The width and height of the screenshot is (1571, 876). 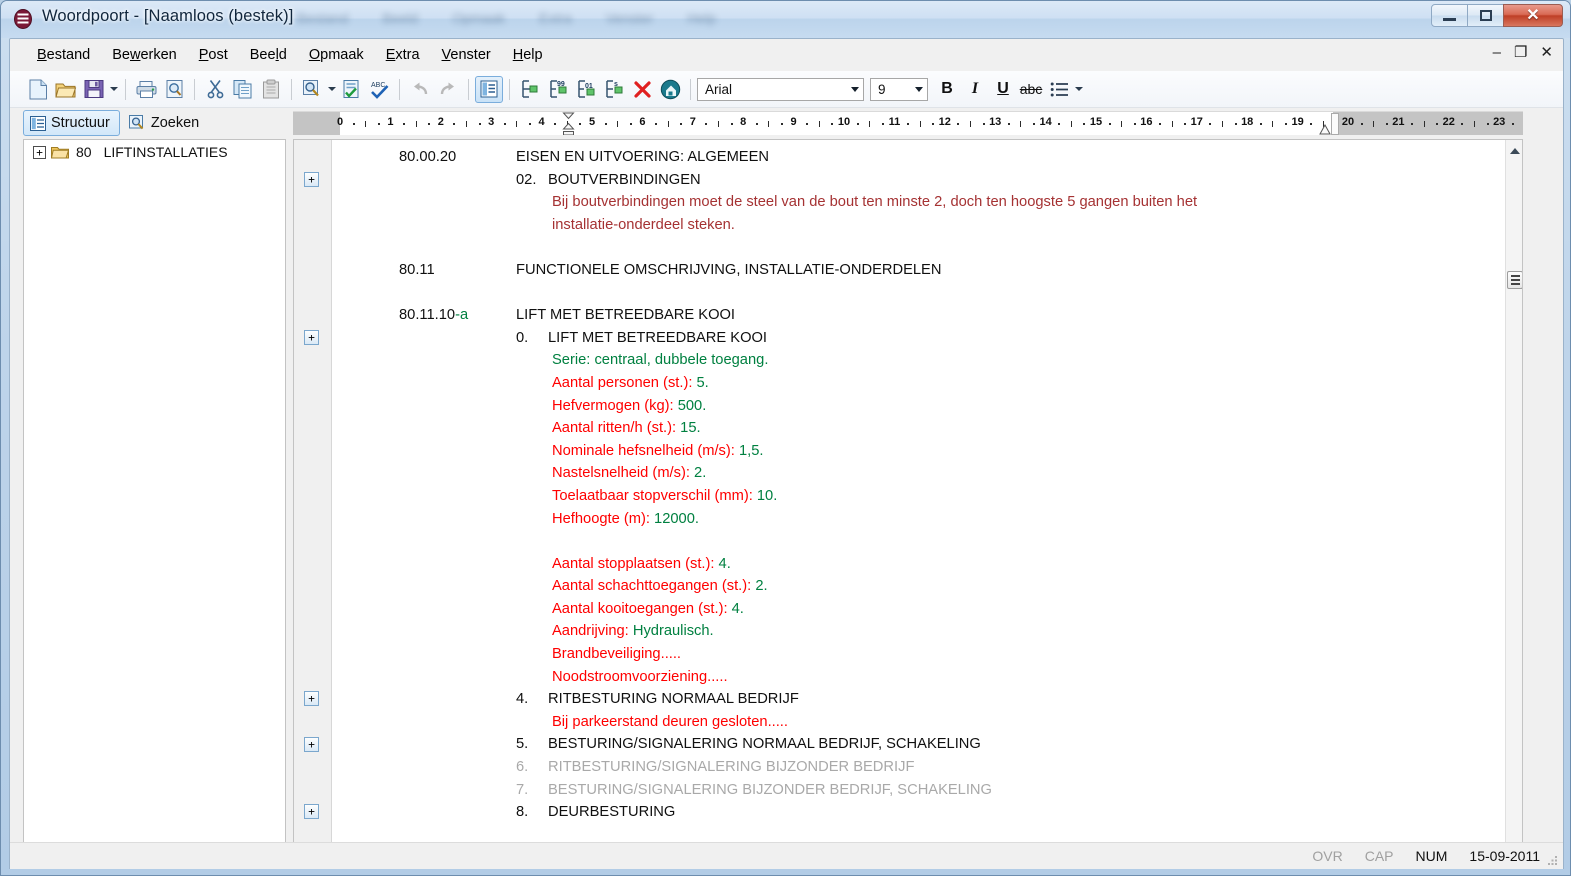 I want to click on menu-opmaak: Opmaak, so click(x=336, y=55).